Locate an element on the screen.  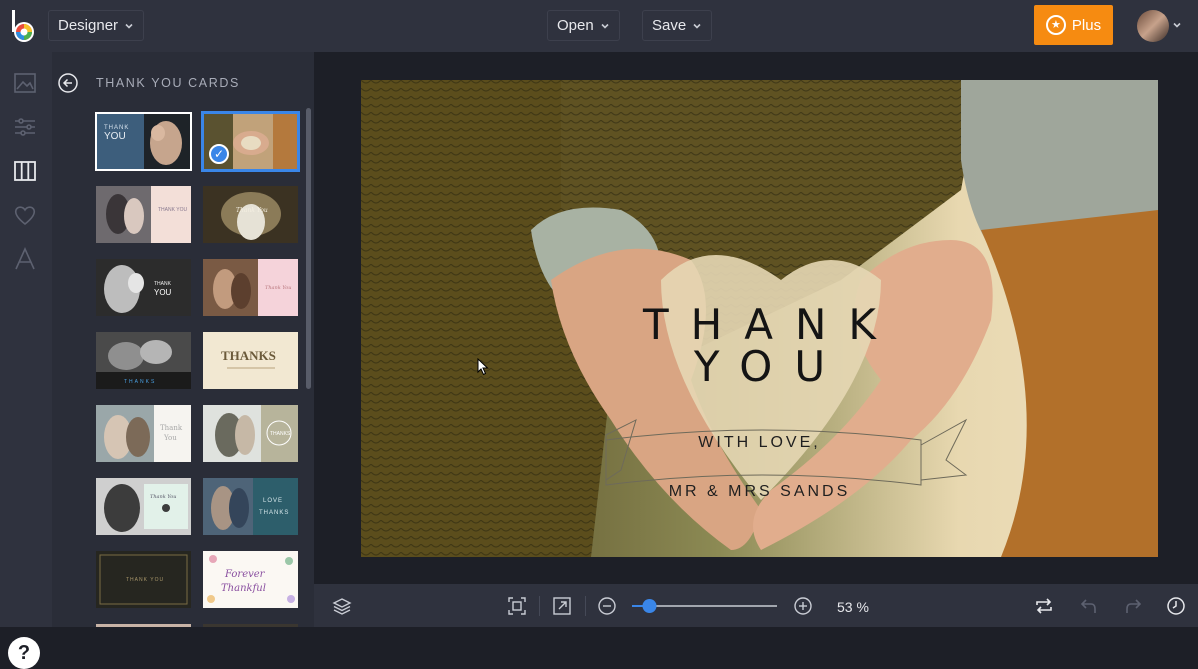
template-thumbnail: Forever Thankful is located at coordinates (250, 579).